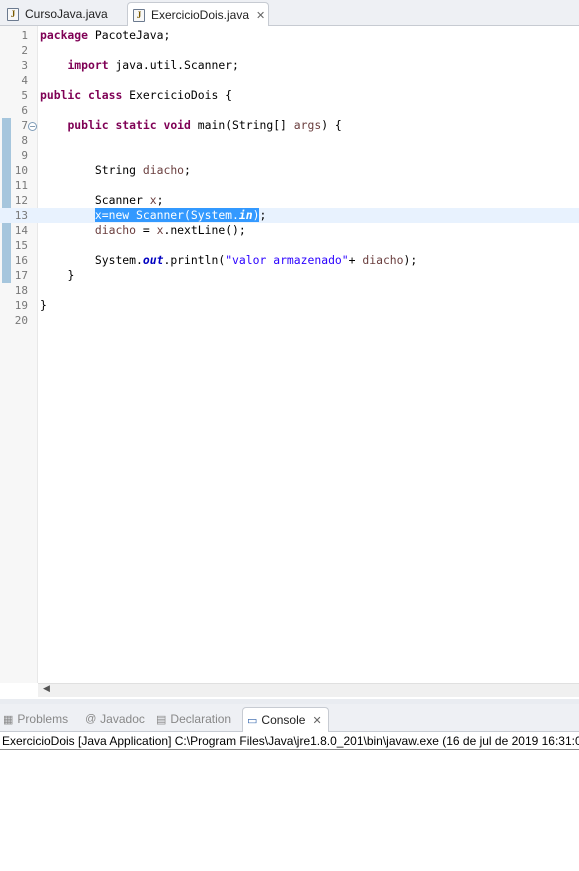  What do you see at coordinates (289, 140) in the screenshot?
I see `code-line: 8` at bounding box center [289, 140].